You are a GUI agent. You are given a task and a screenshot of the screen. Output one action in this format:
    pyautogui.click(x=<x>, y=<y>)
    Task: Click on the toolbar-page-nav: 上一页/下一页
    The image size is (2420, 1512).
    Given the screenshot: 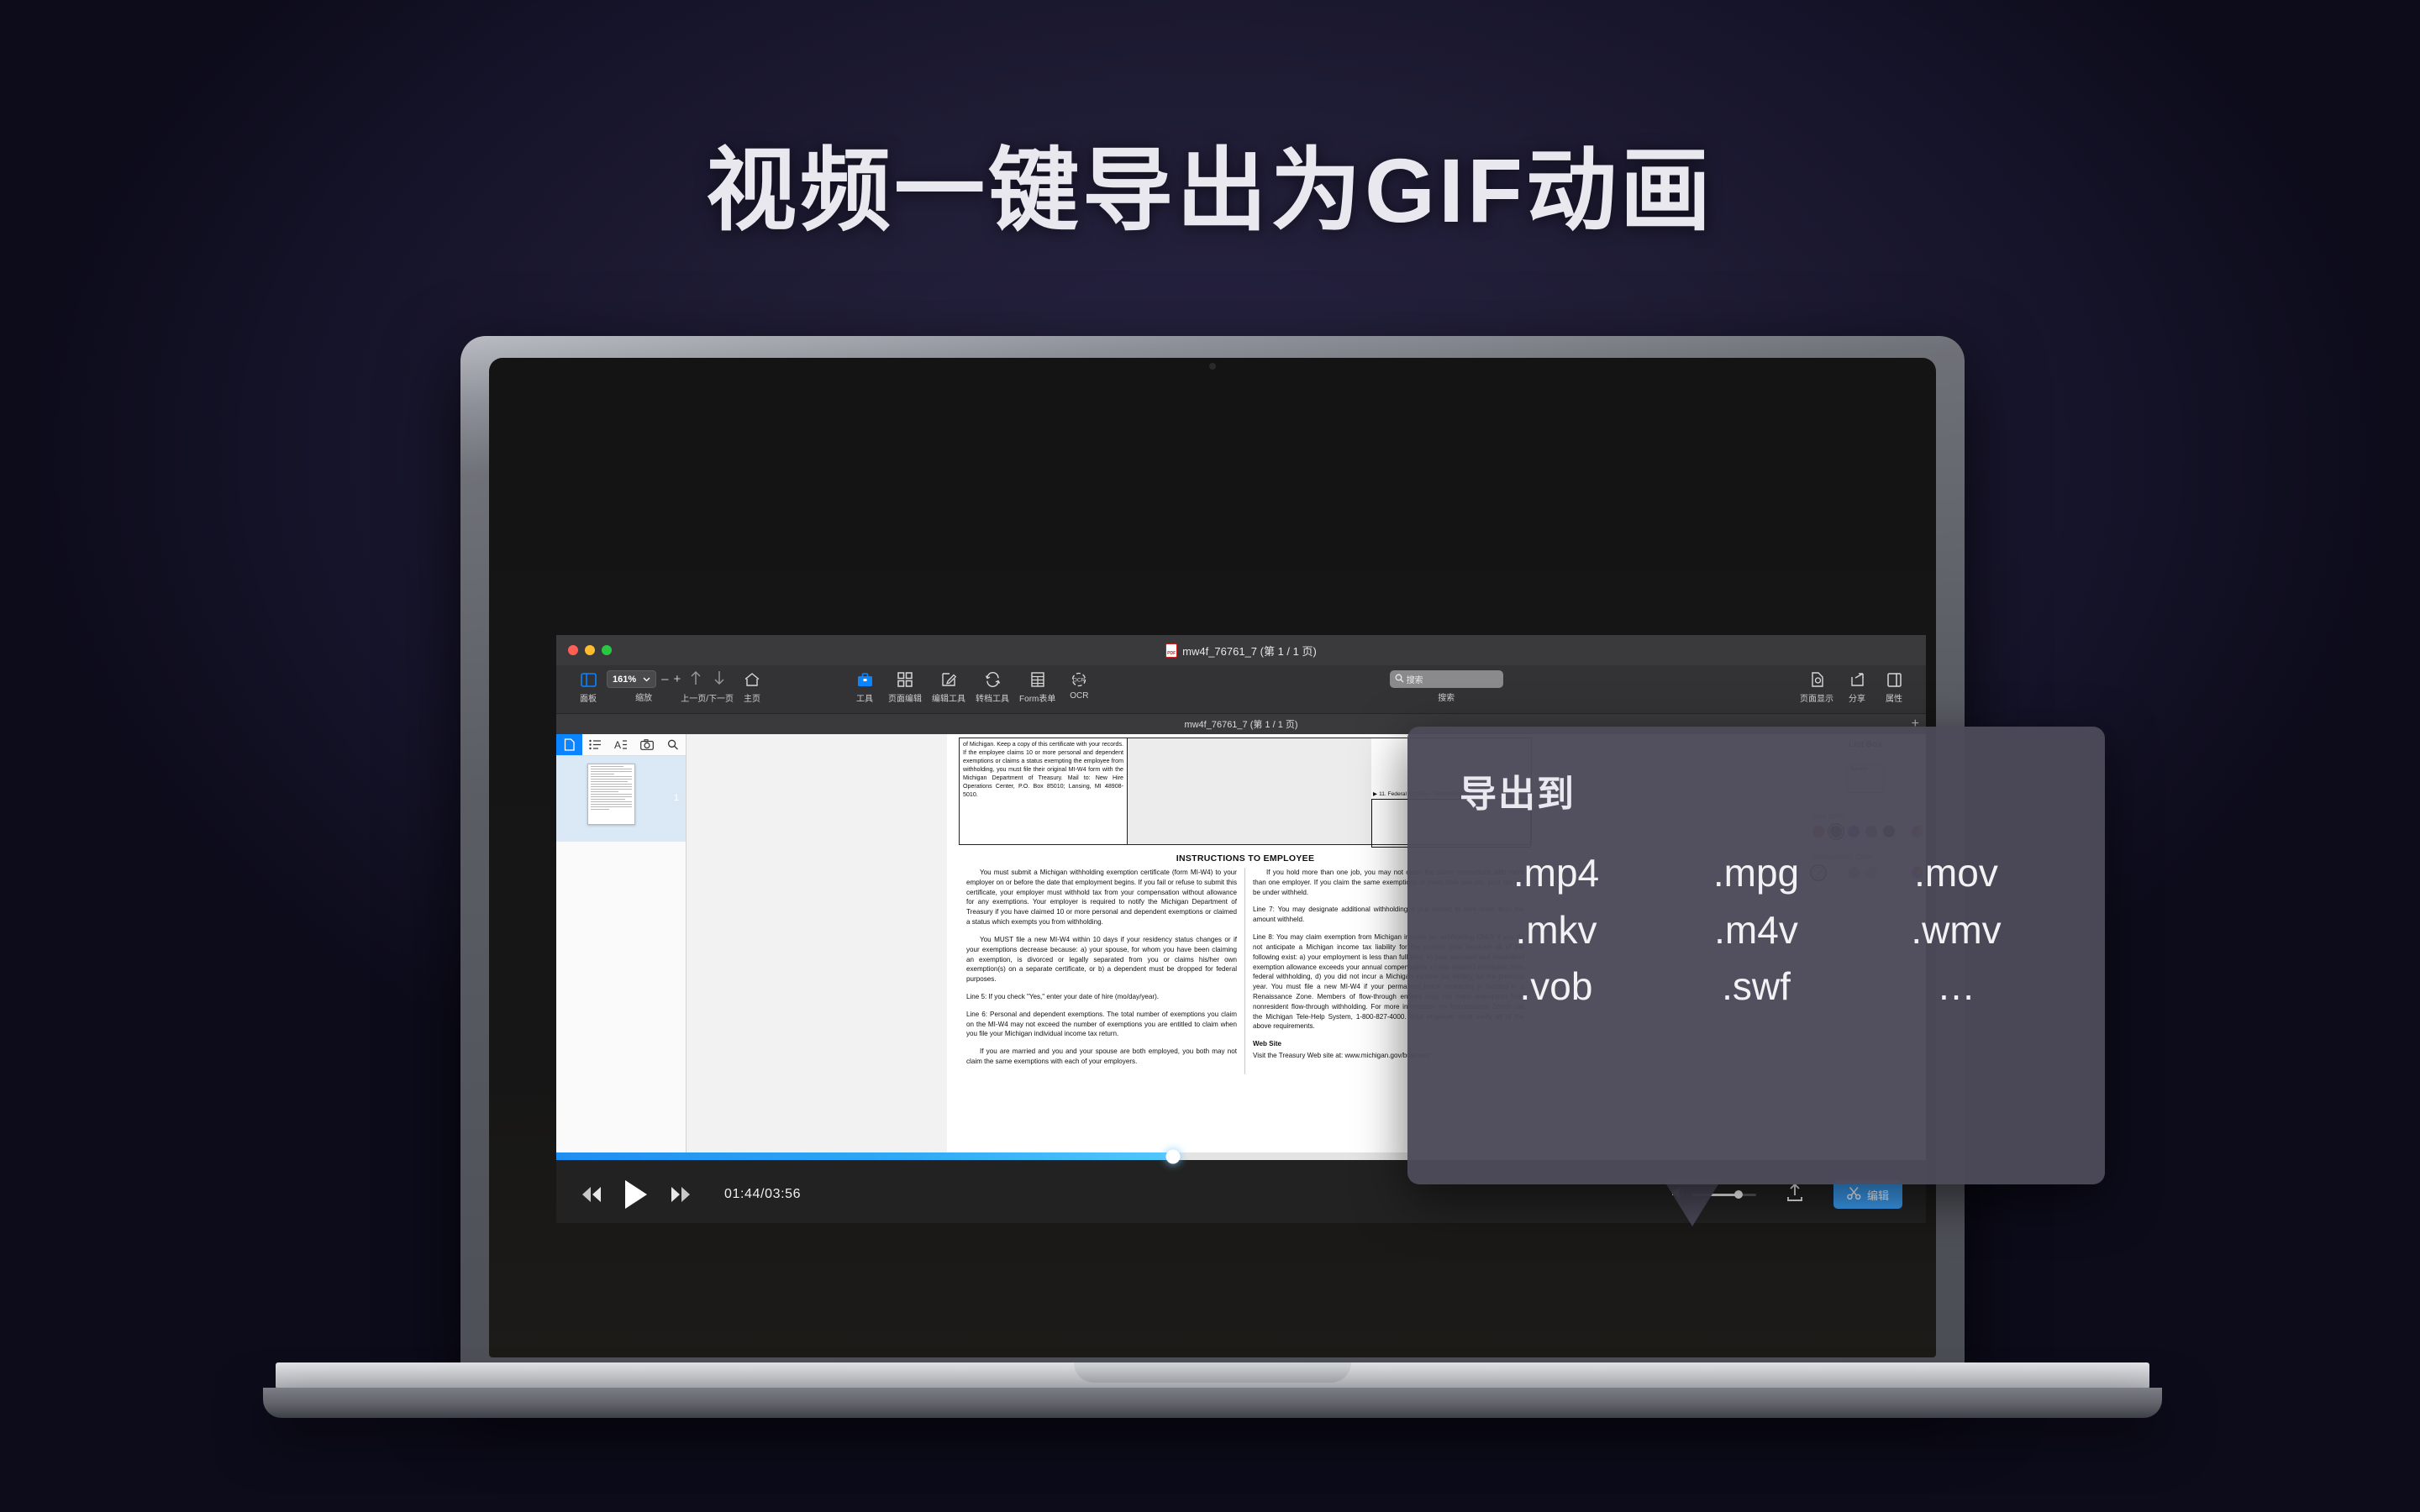 What is the action you would take?
    pyautogui.click(x=707, y=686)
    